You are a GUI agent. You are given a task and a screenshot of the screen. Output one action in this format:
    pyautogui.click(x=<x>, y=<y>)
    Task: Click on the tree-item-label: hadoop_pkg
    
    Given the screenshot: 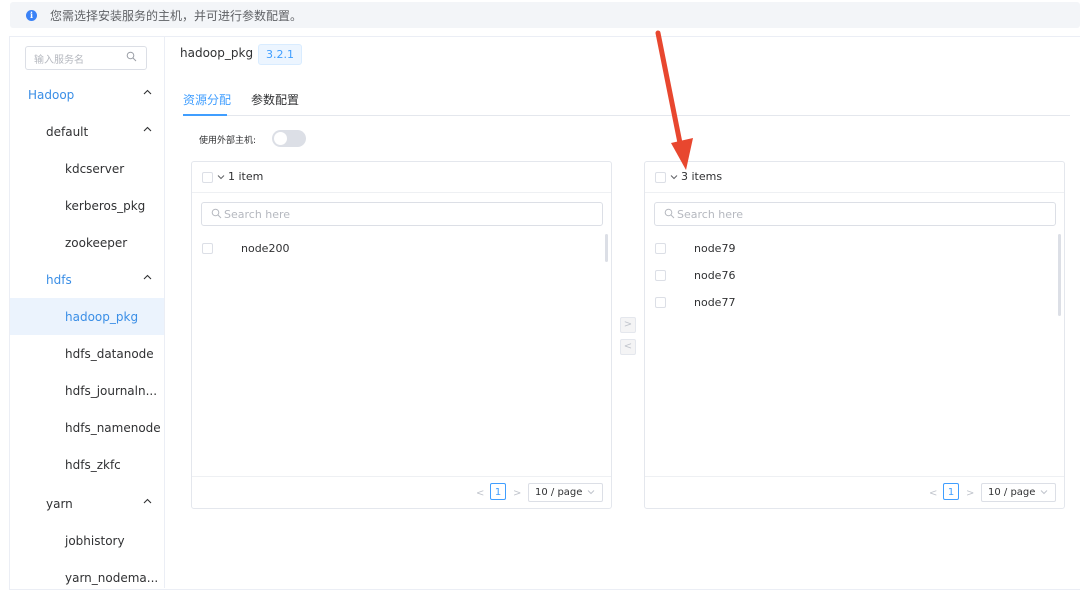 What is the action you would take?
    pyautogui.click(x=102, y=316)
    